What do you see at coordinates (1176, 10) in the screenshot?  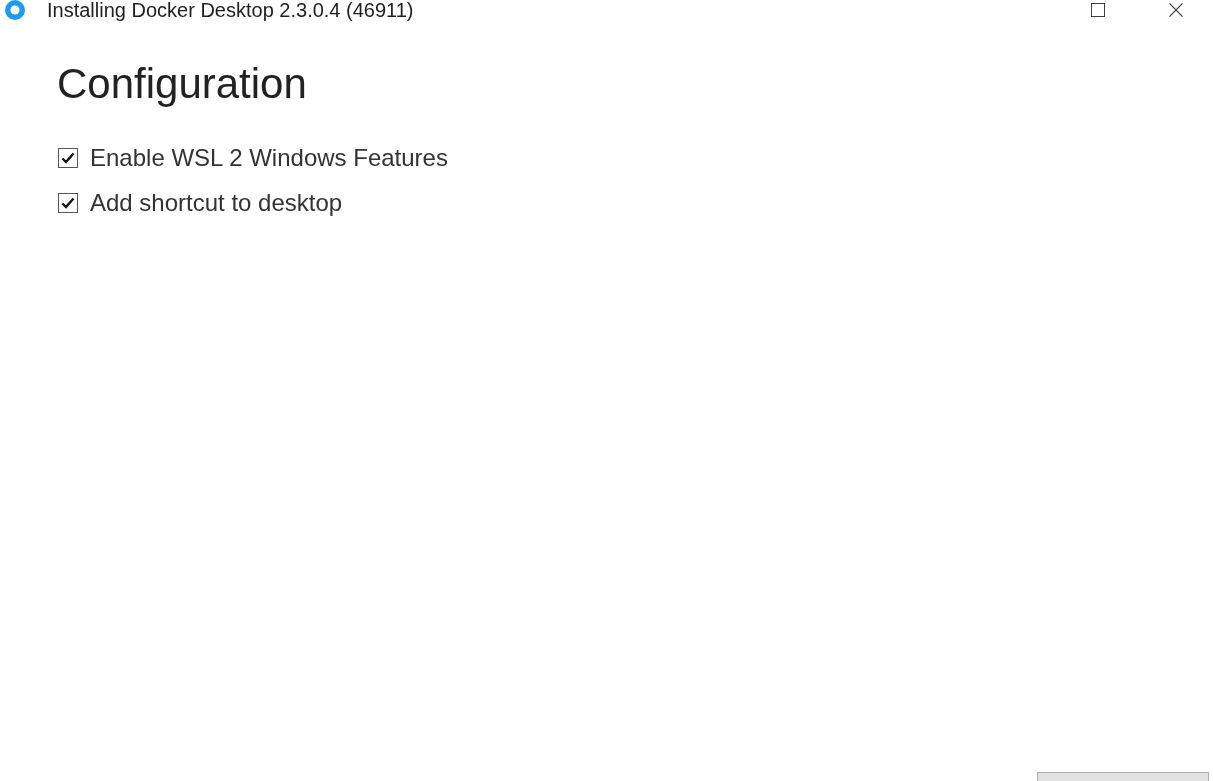 I see `close-icon` at bounding box center [1176, 10].